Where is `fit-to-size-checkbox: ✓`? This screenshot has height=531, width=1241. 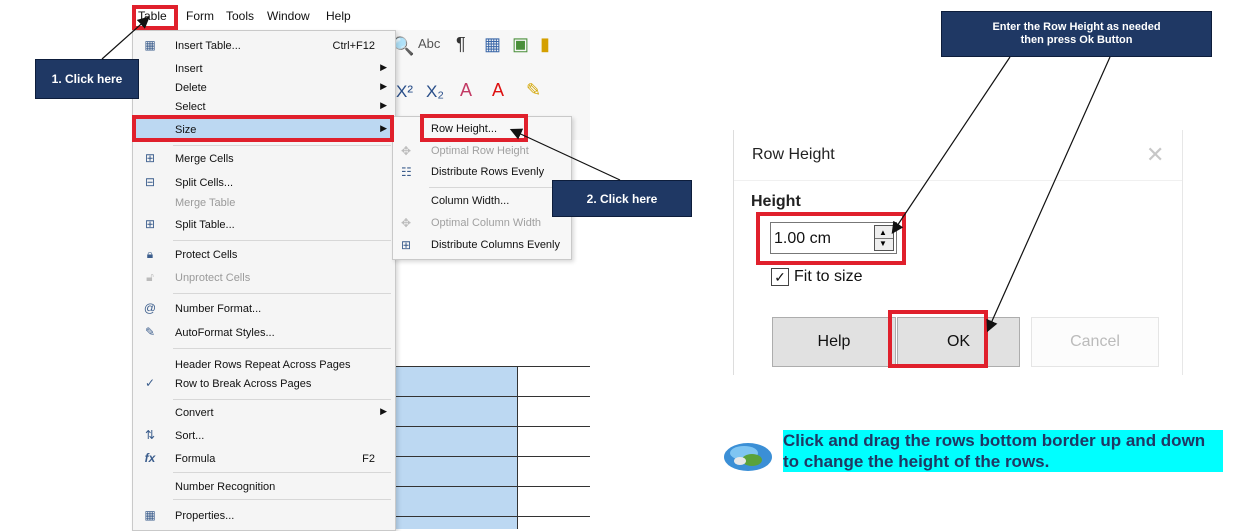 fit-to-size-checkbox: ✓ is located at coordinates (780, 277).